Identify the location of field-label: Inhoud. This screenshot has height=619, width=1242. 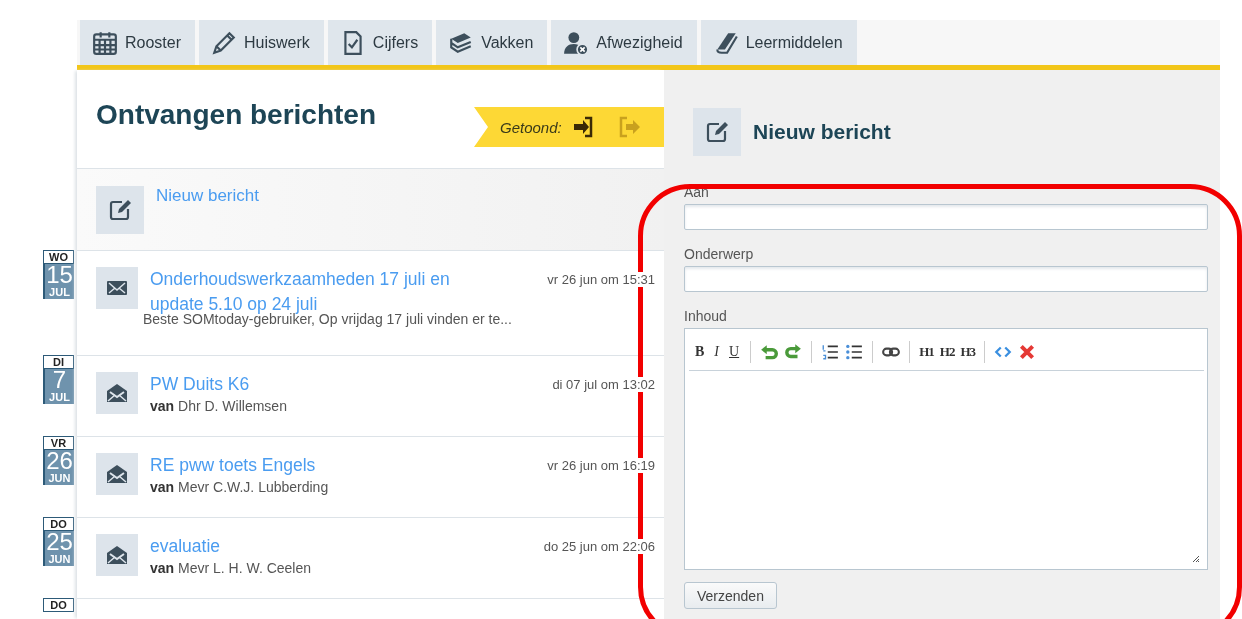
(706, 316).